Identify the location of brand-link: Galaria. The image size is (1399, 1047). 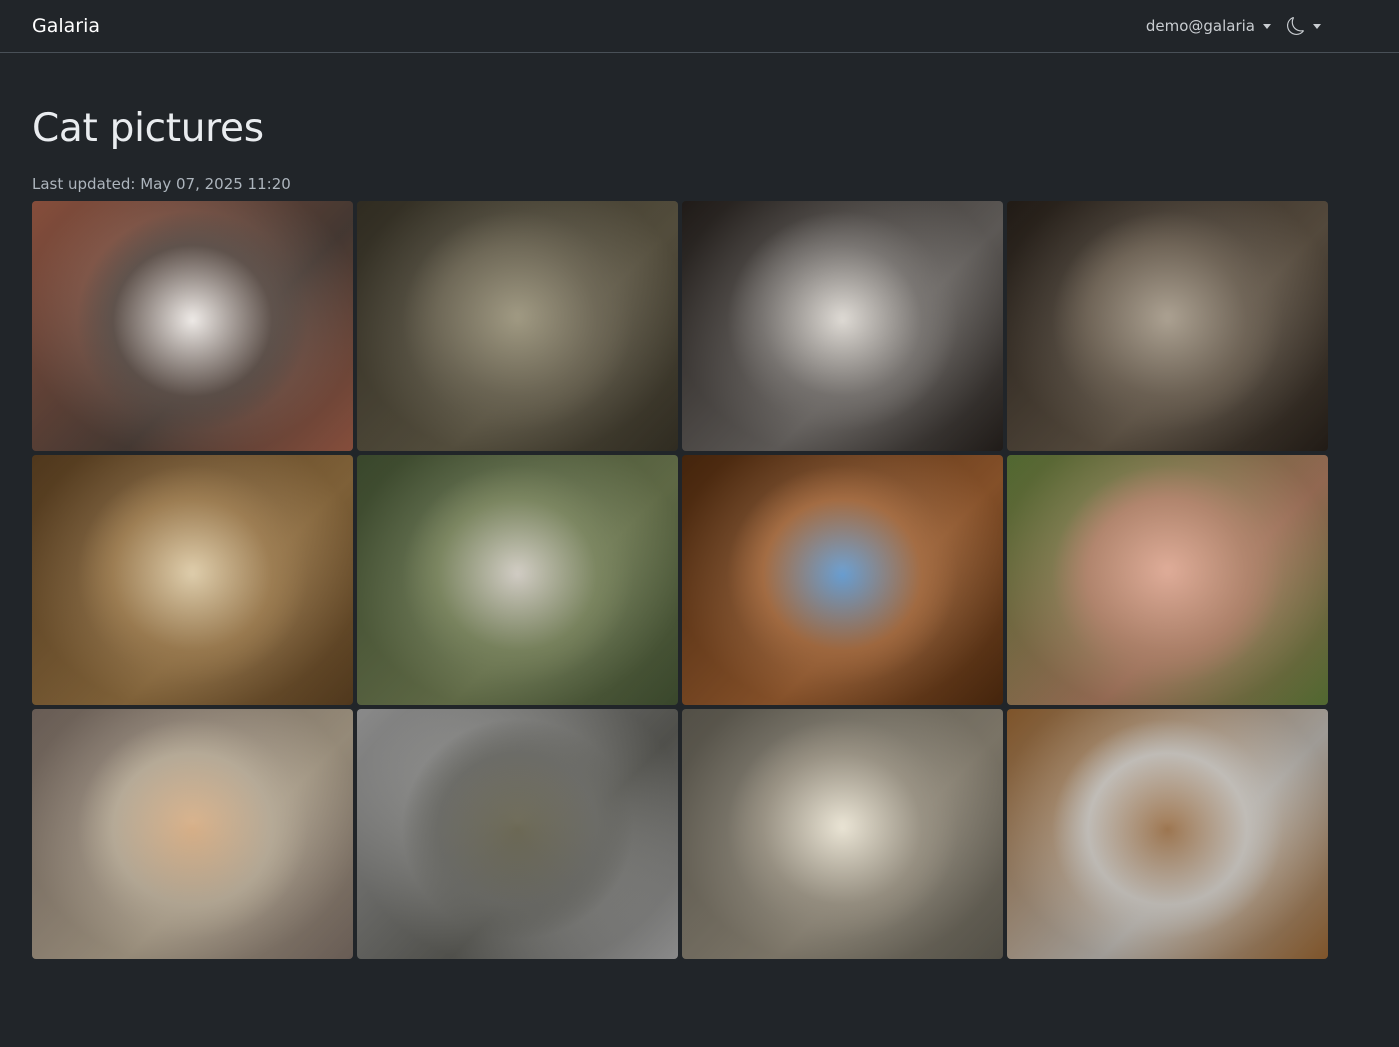
(66, 26).